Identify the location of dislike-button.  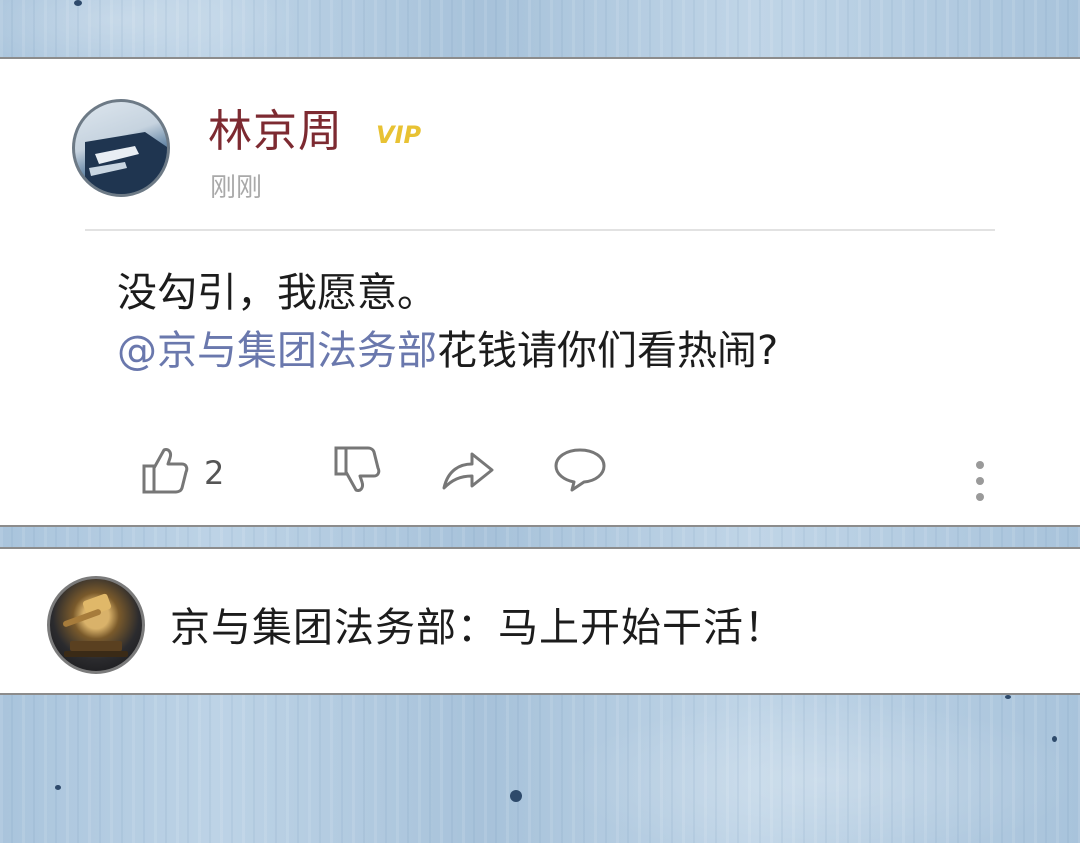
(360, 472).